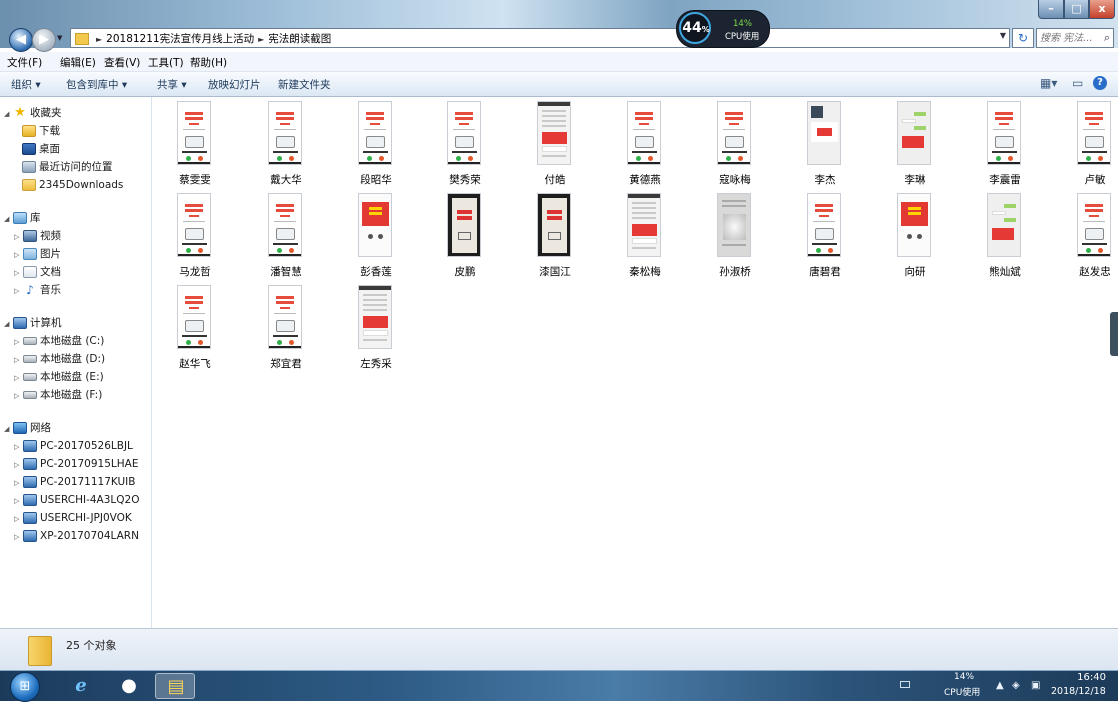 This screenshot has width=1118, height=702. Describe the element at coordinates (555, 179) in the screenshot. I see `file-name: 付皓` at that location.